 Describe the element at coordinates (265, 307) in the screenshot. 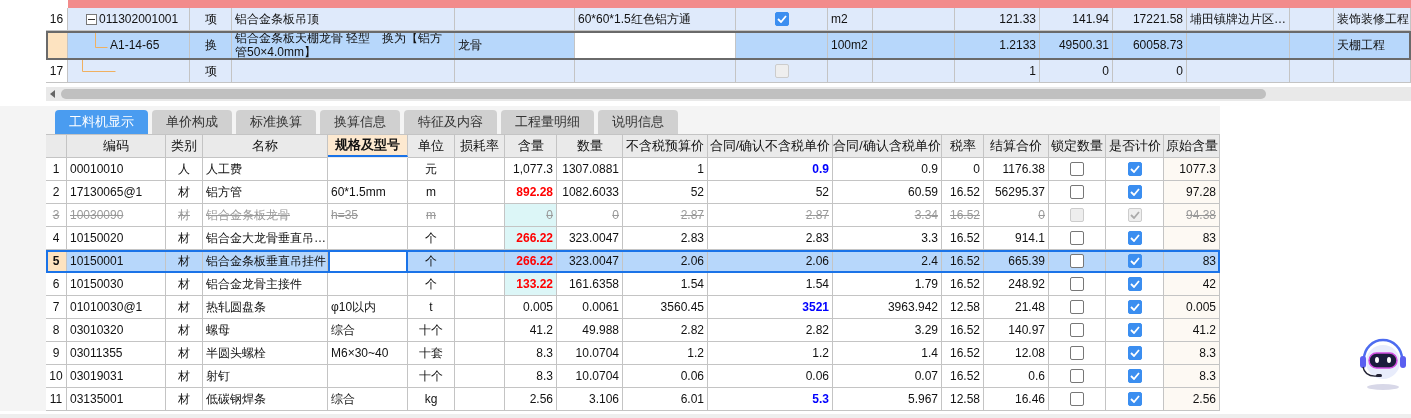

I see `table-cell: 热轧圆盘条` at that location.